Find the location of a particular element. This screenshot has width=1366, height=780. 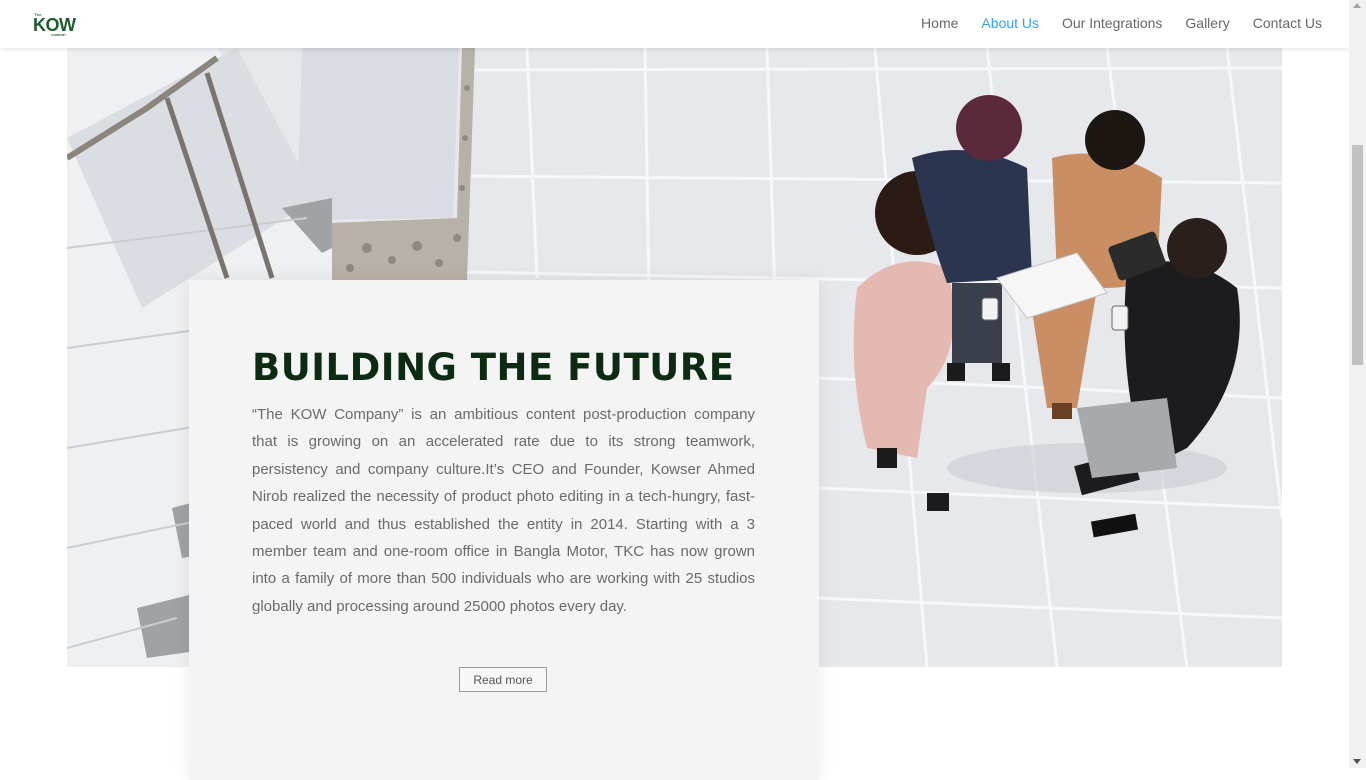

nav-gallery: Gallery is located at coordinates (1207, 23).